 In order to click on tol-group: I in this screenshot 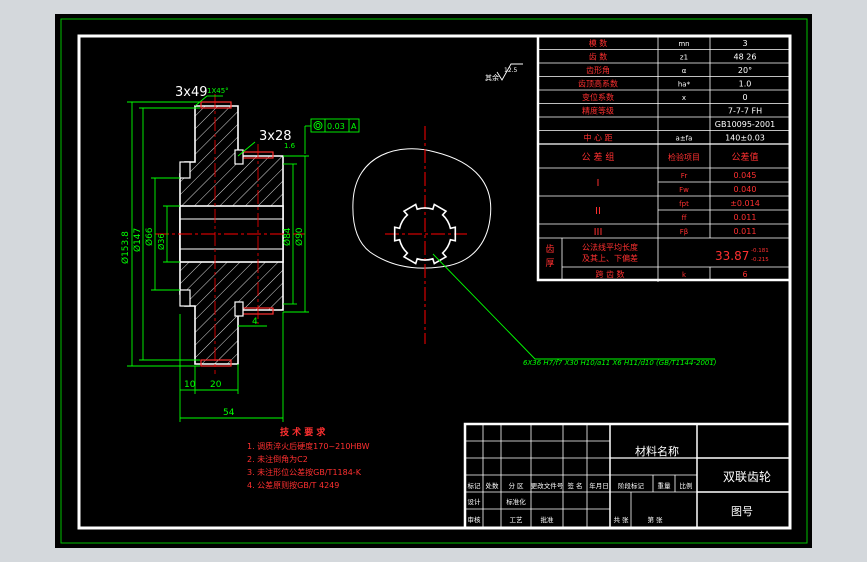, I will do `click(598, 183)`.